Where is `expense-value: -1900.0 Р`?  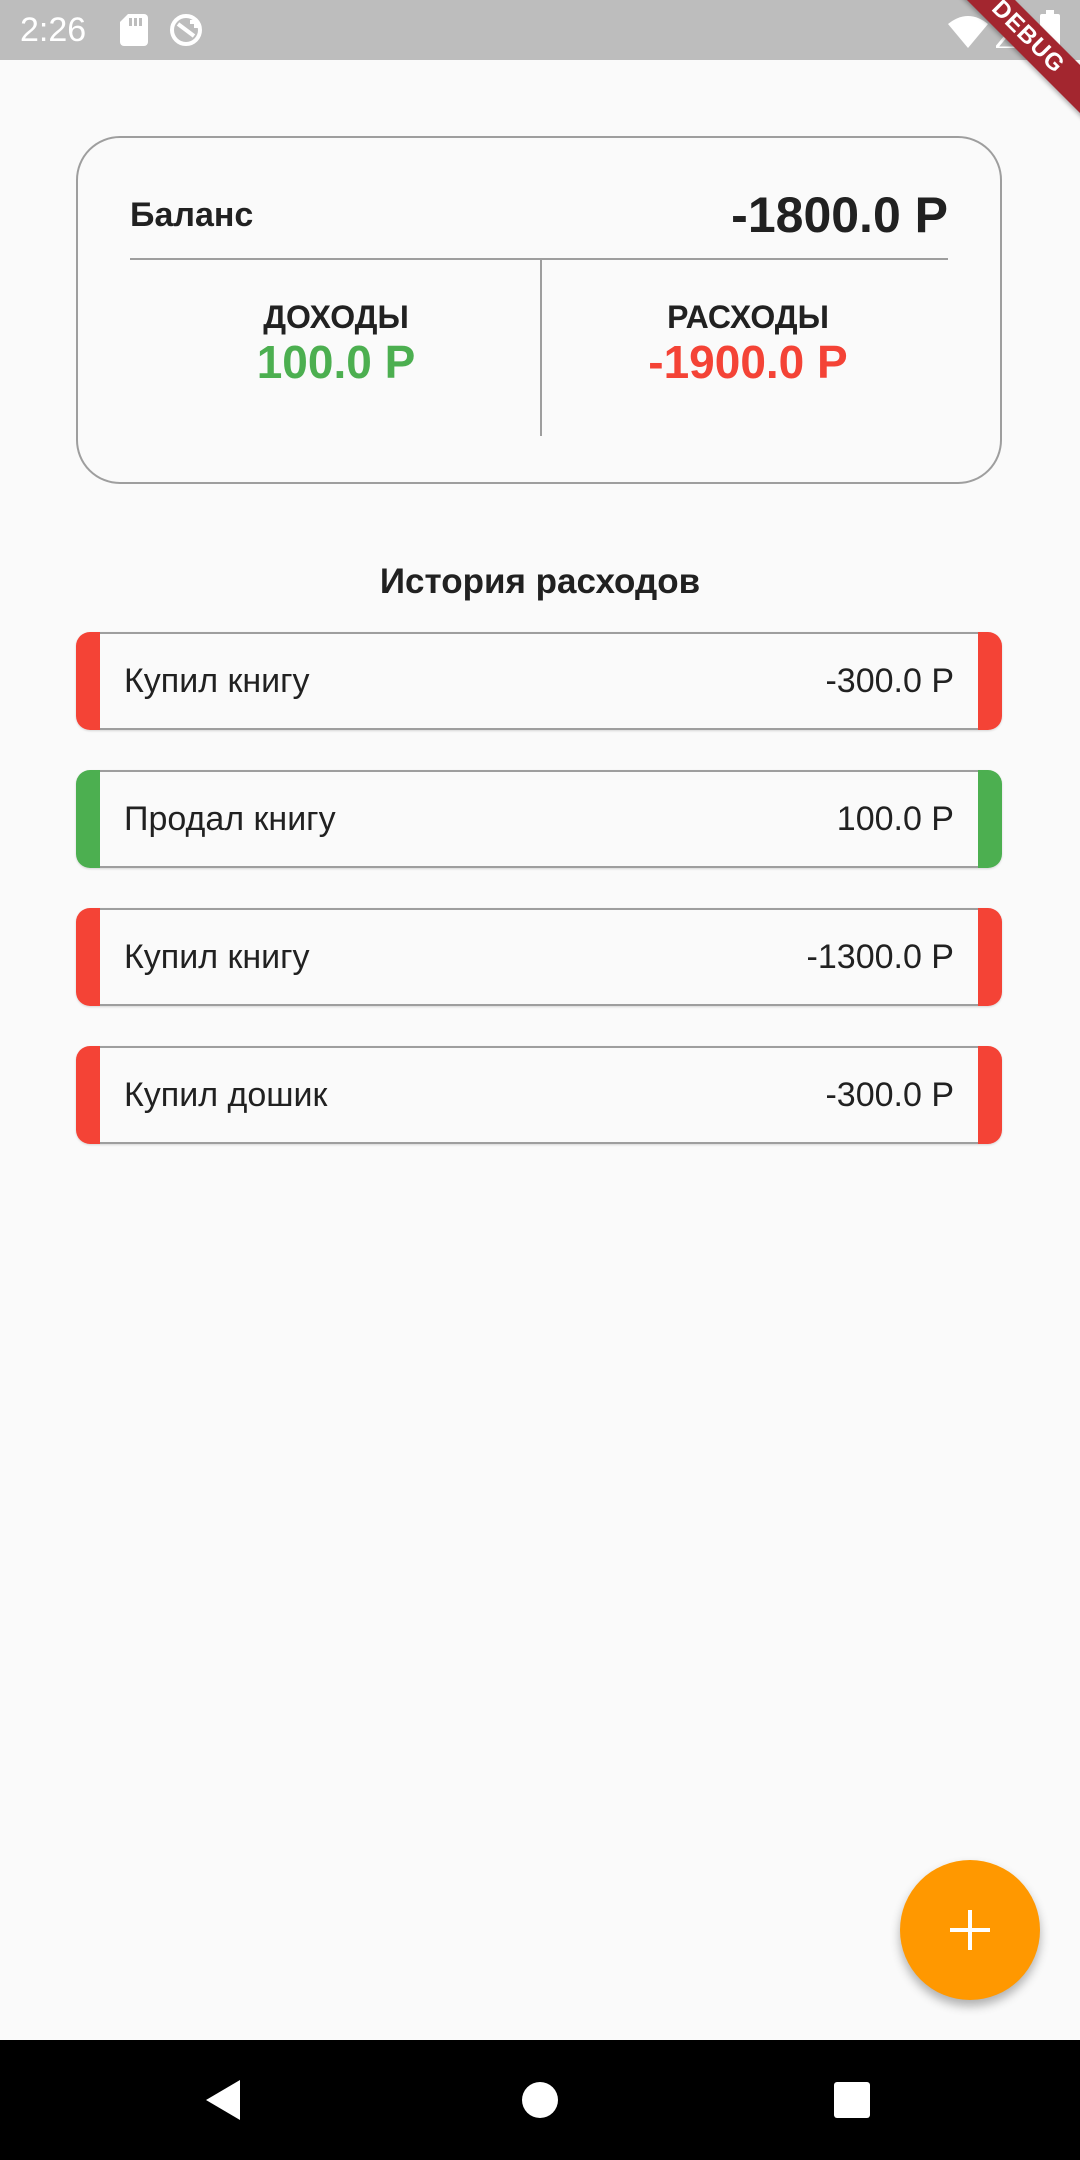 expense-value: -1900.0 Р is located at coordinates (748, 362).